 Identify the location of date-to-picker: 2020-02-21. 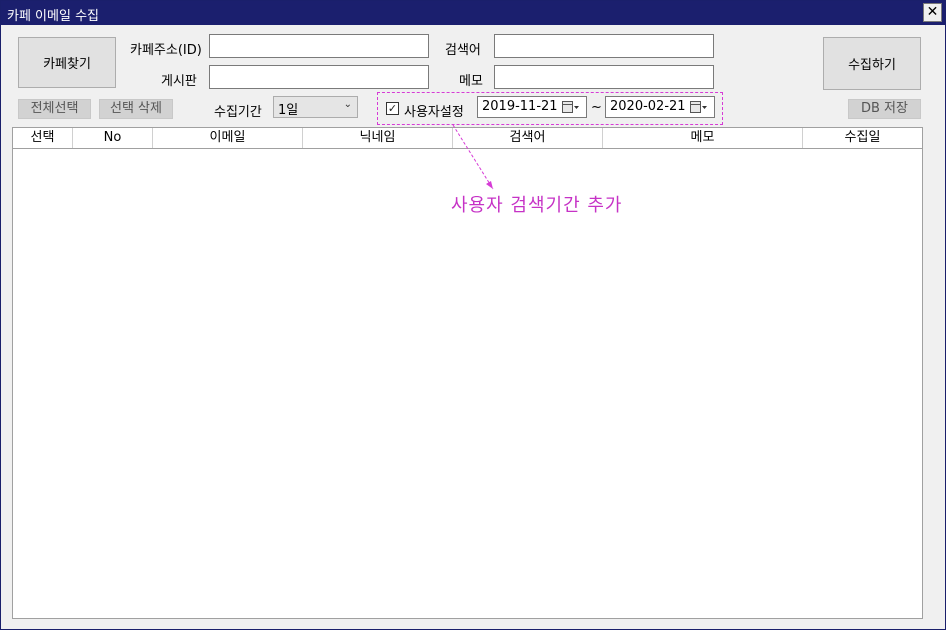
(660, 107).